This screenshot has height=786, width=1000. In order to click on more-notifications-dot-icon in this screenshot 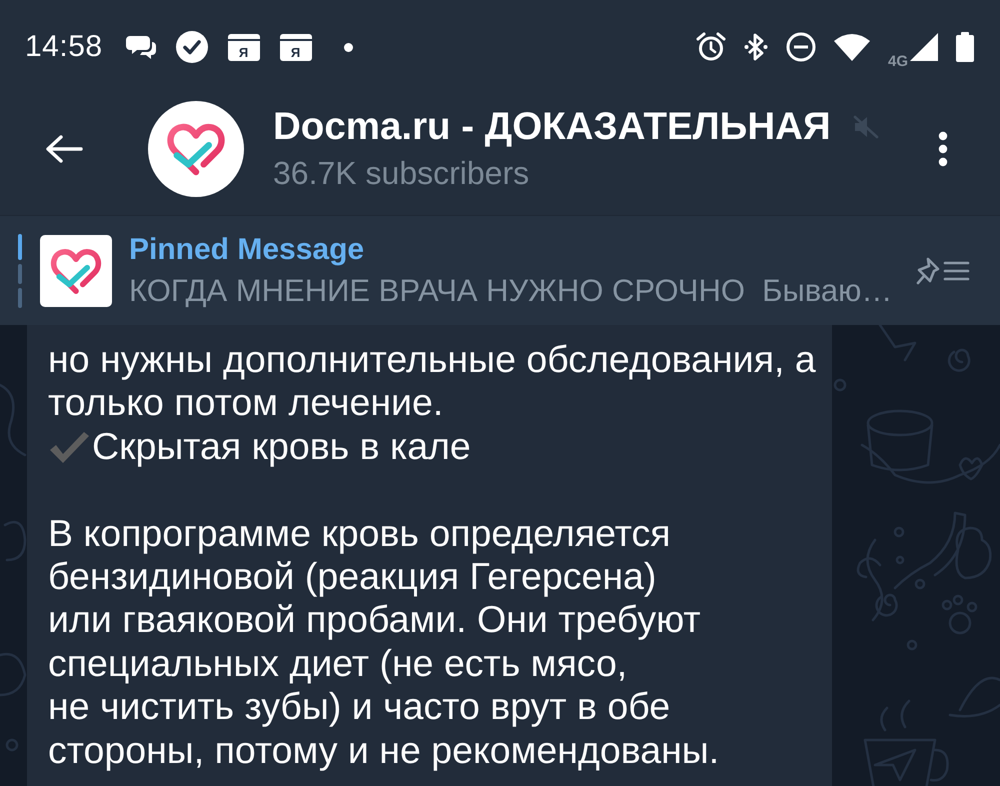, I will do `click(348, 47)`.